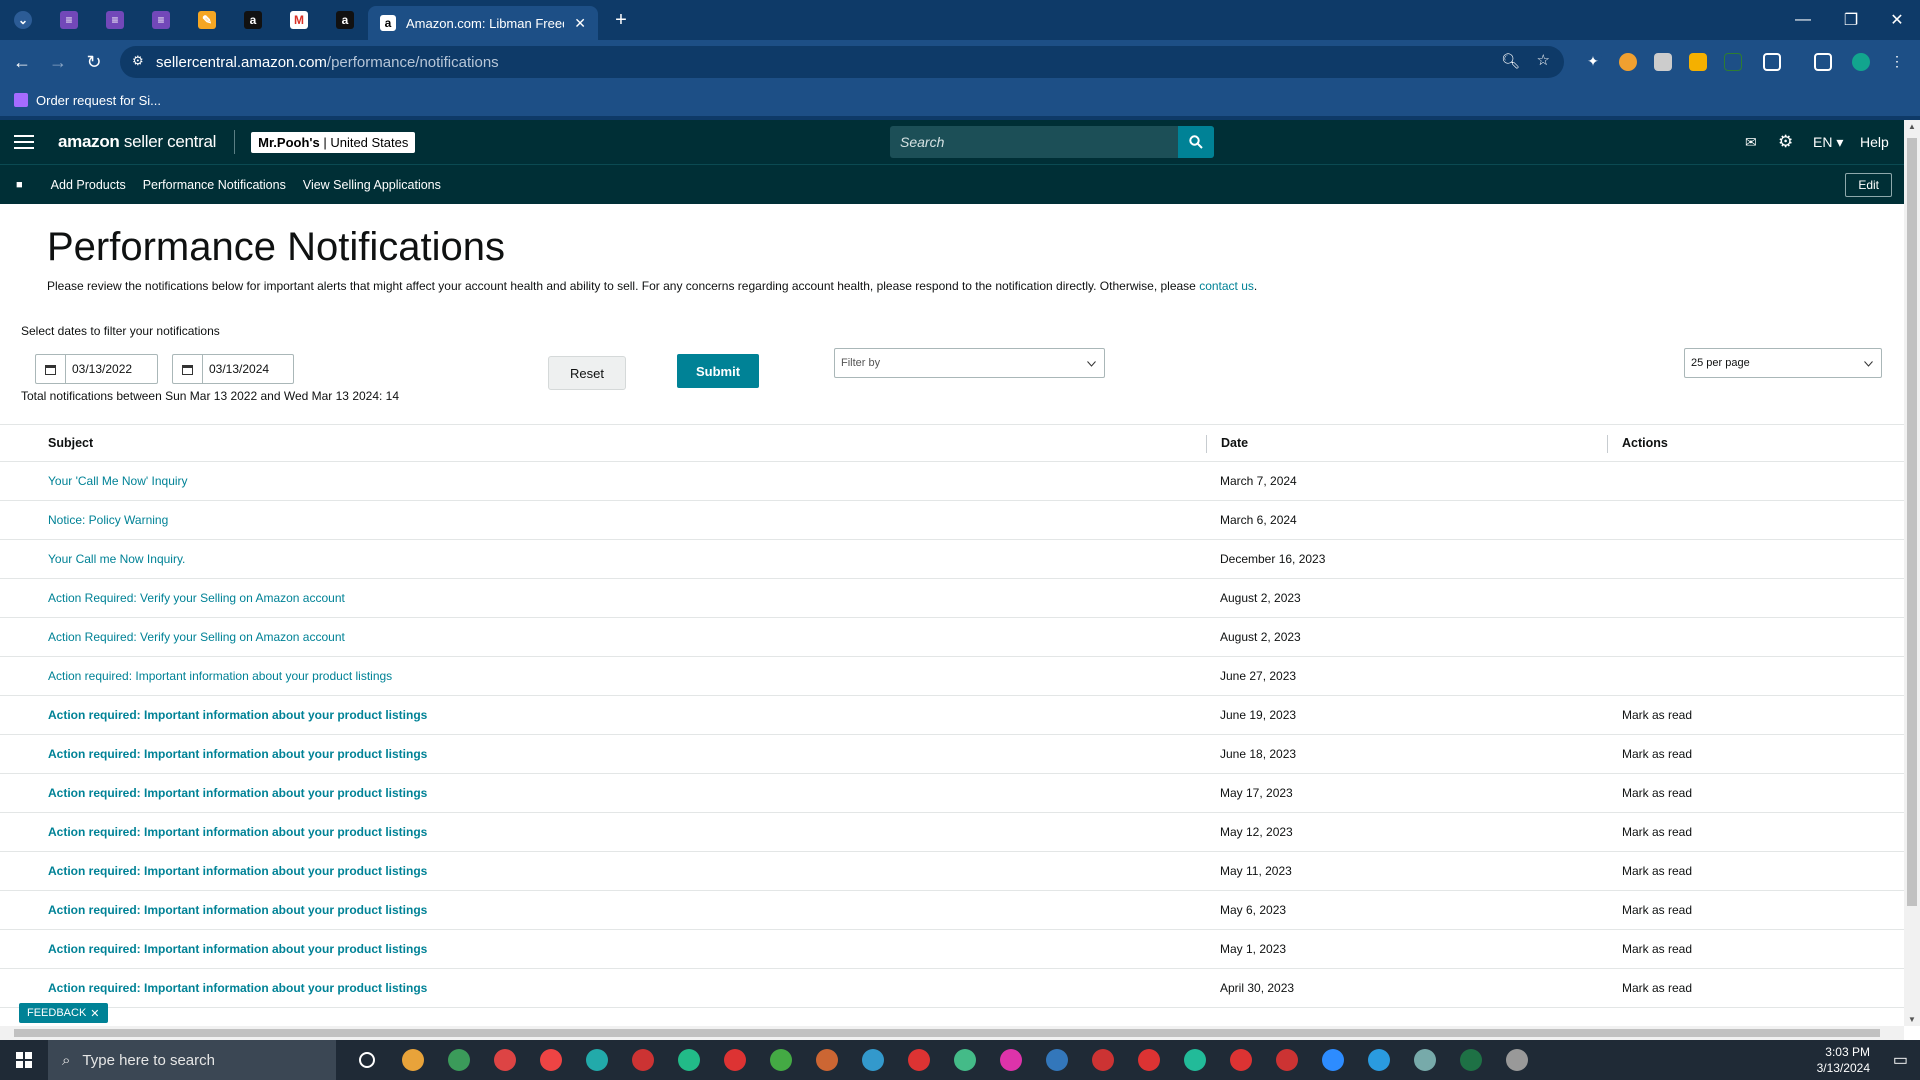 This screenshot has width=1920, height=1080. What do you see at coordinates (969, 363) in the screenshot?
I see `filter-by-select: Filter by` at bounding box center [969, 363].